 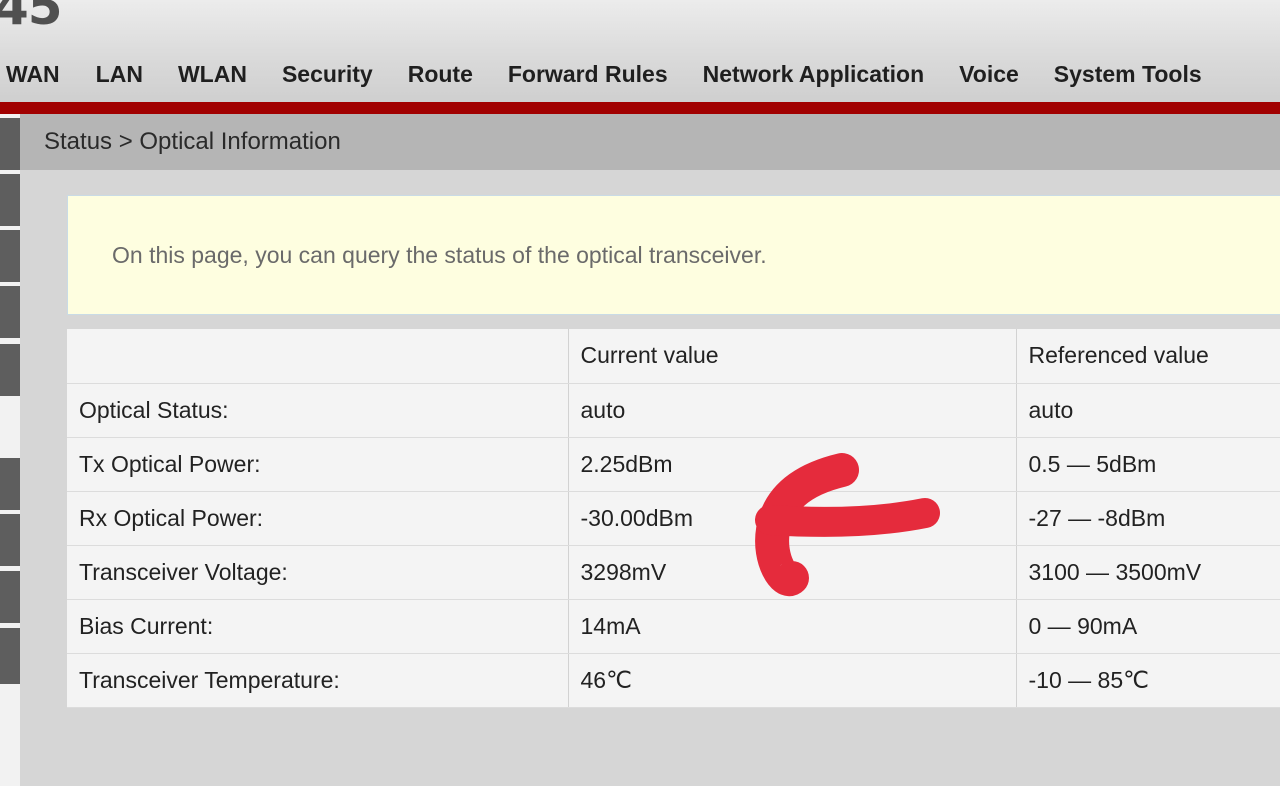 What do you see at coordinates (440, 74) in the screenshot?
I see `nav-route: Route` at bounding box center [440, 74].